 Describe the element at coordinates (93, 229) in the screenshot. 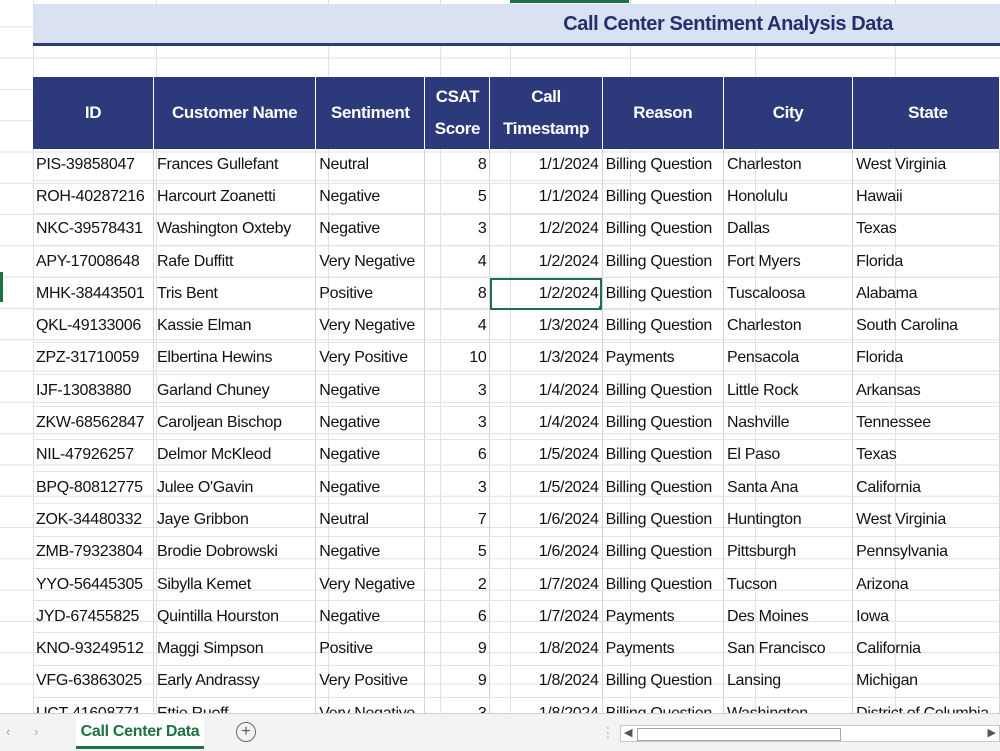

I see `cell-id: NKC-39578431` at that location.